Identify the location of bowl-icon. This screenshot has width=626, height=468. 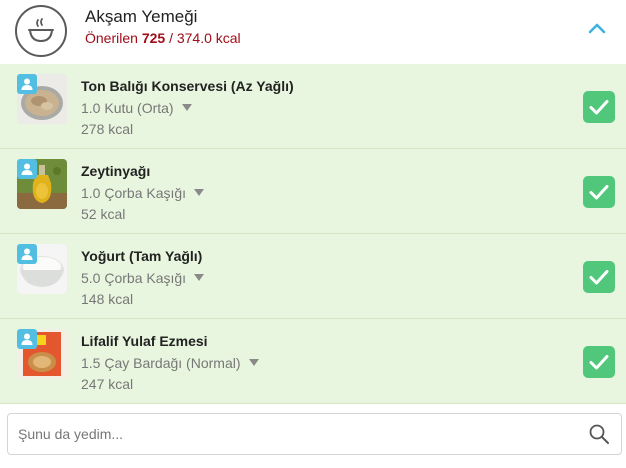
(41, 31).